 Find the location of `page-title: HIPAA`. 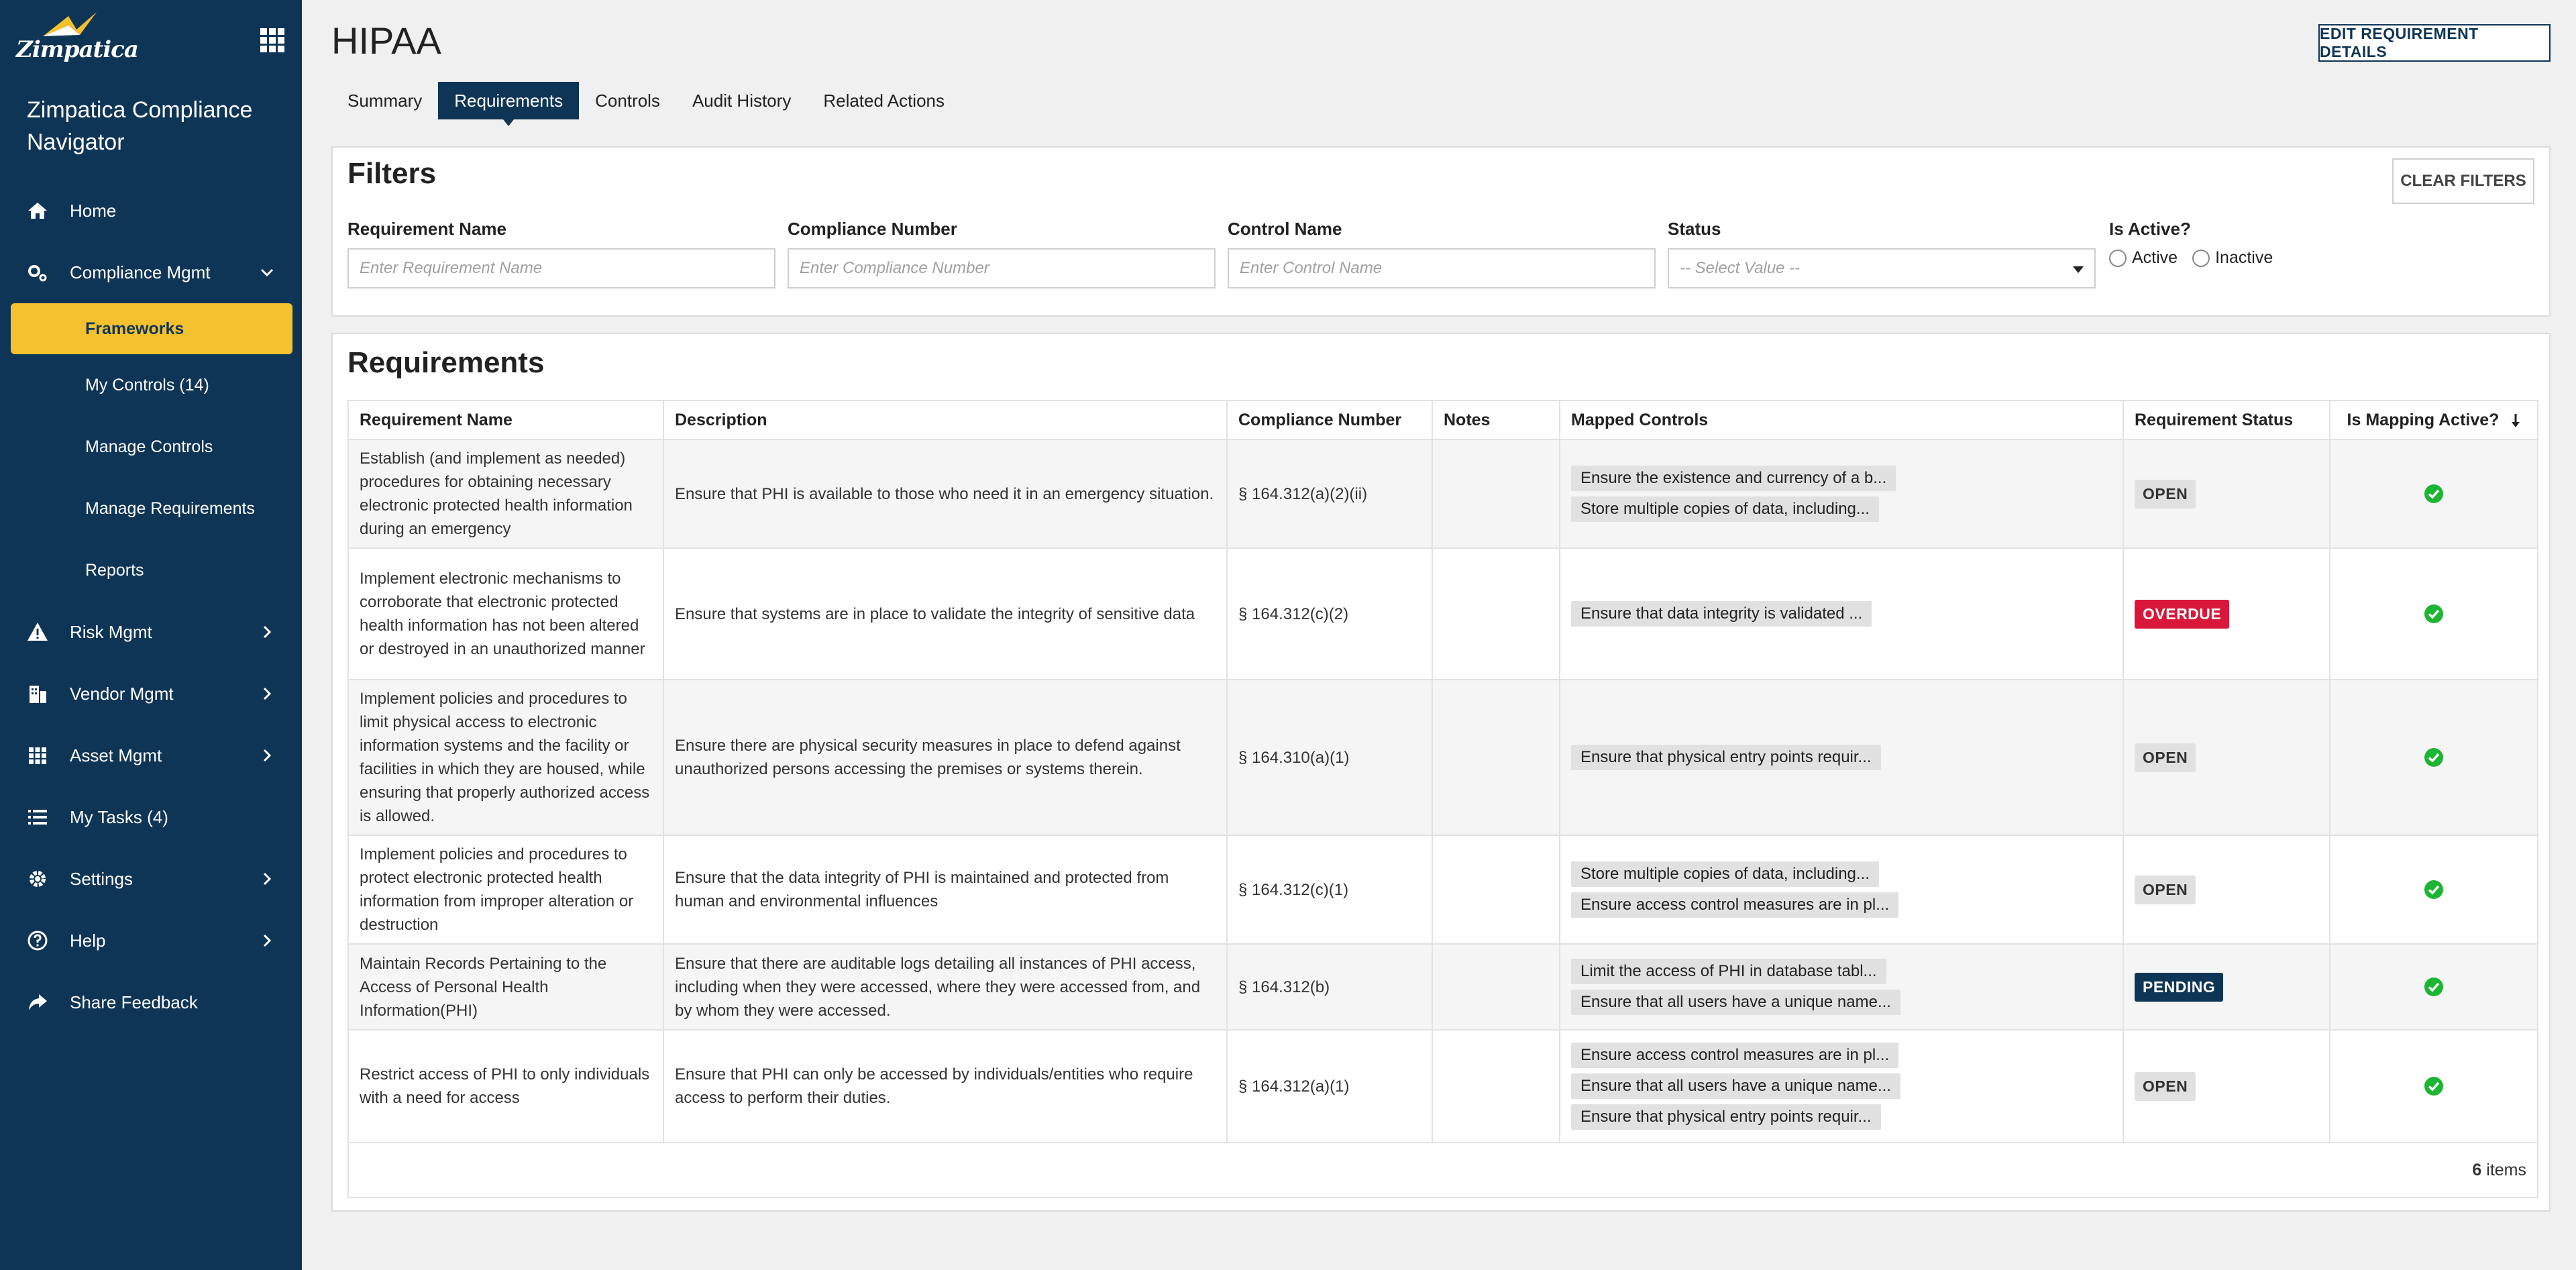

page-title: HIPAA is located at coordinates (386, 40).